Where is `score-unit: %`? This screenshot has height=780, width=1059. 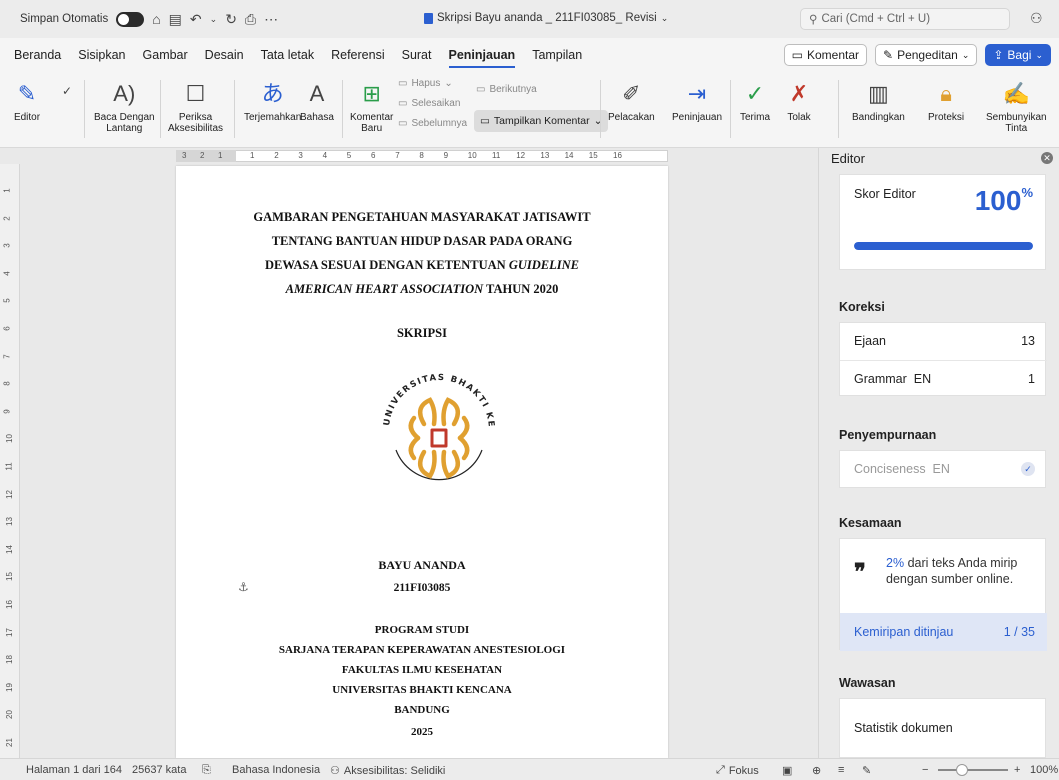
score-unit: % is located at coordinates (1027, 192).